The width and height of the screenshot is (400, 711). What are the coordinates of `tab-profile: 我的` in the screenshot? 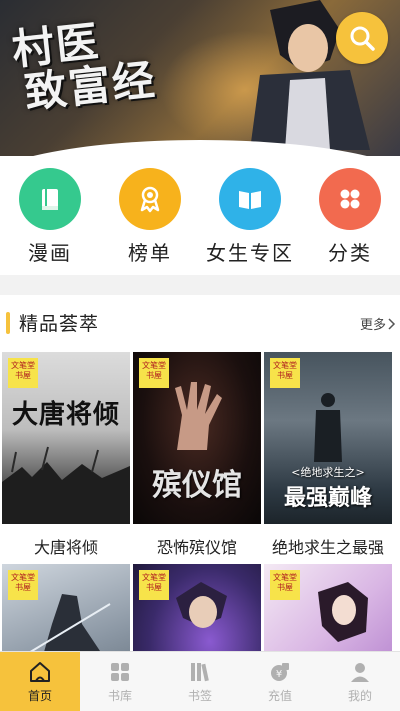 It's located at (360, 681).